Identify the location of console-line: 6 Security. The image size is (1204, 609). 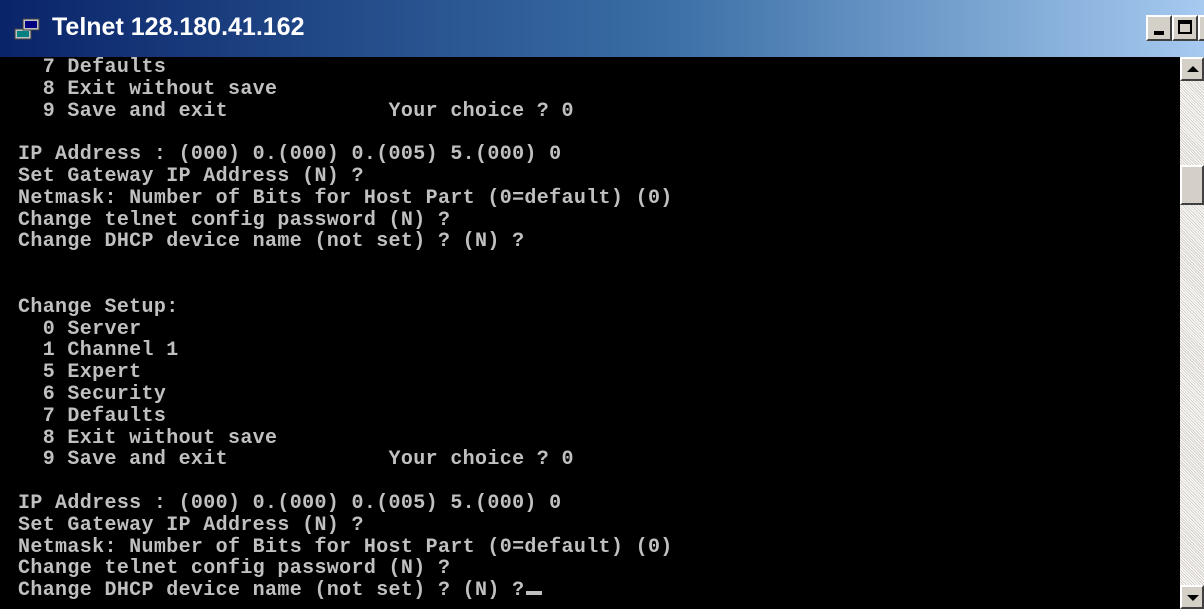
(92, 394).